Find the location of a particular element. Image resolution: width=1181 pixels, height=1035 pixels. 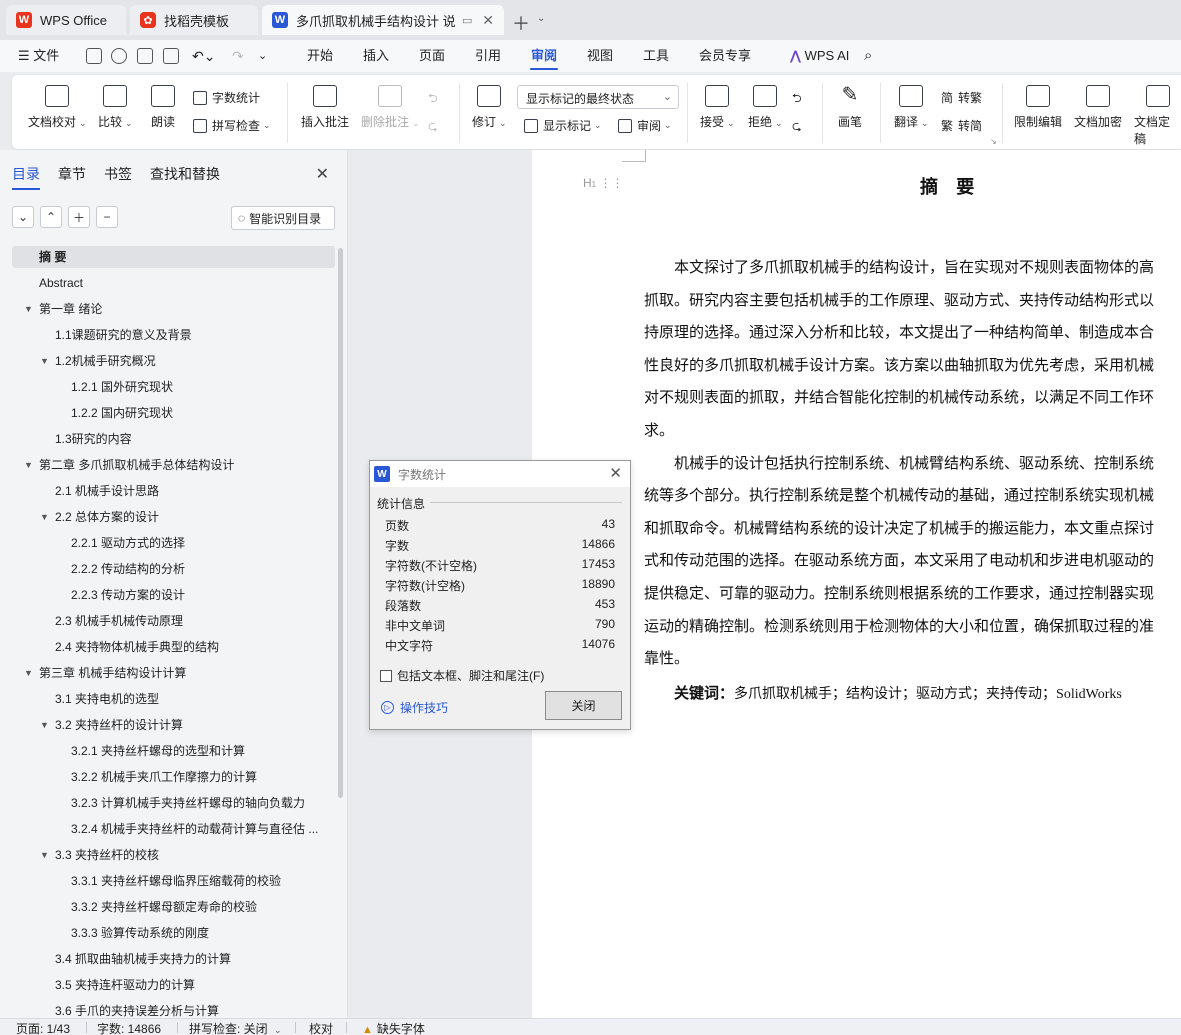

toc-item: 第二章 多爪抓取机械手总体结构设计 is located at coordinates (183, 465).